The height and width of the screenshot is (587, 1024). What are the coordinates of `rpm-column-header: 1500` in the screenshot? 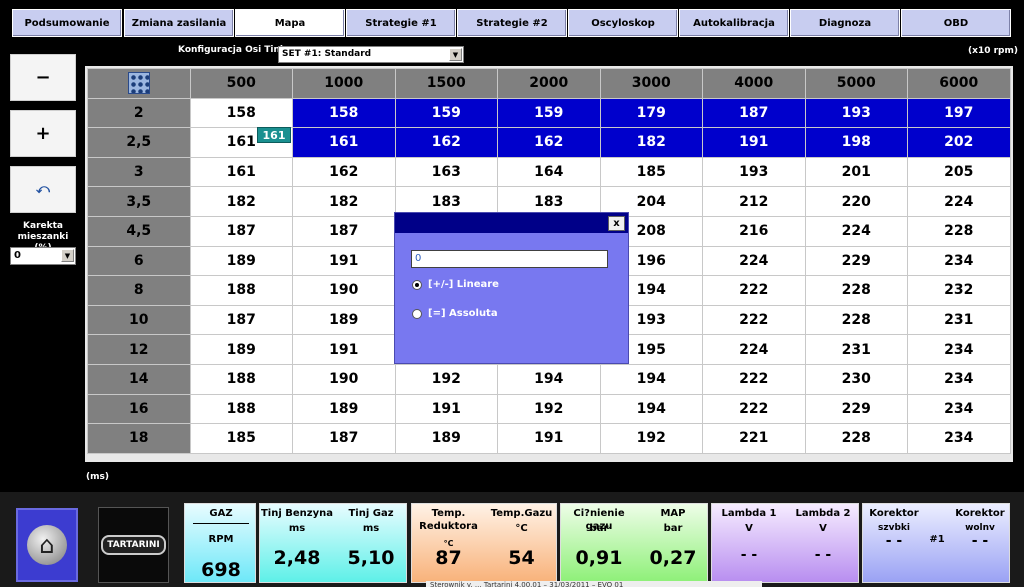 It's located at (446, 83).